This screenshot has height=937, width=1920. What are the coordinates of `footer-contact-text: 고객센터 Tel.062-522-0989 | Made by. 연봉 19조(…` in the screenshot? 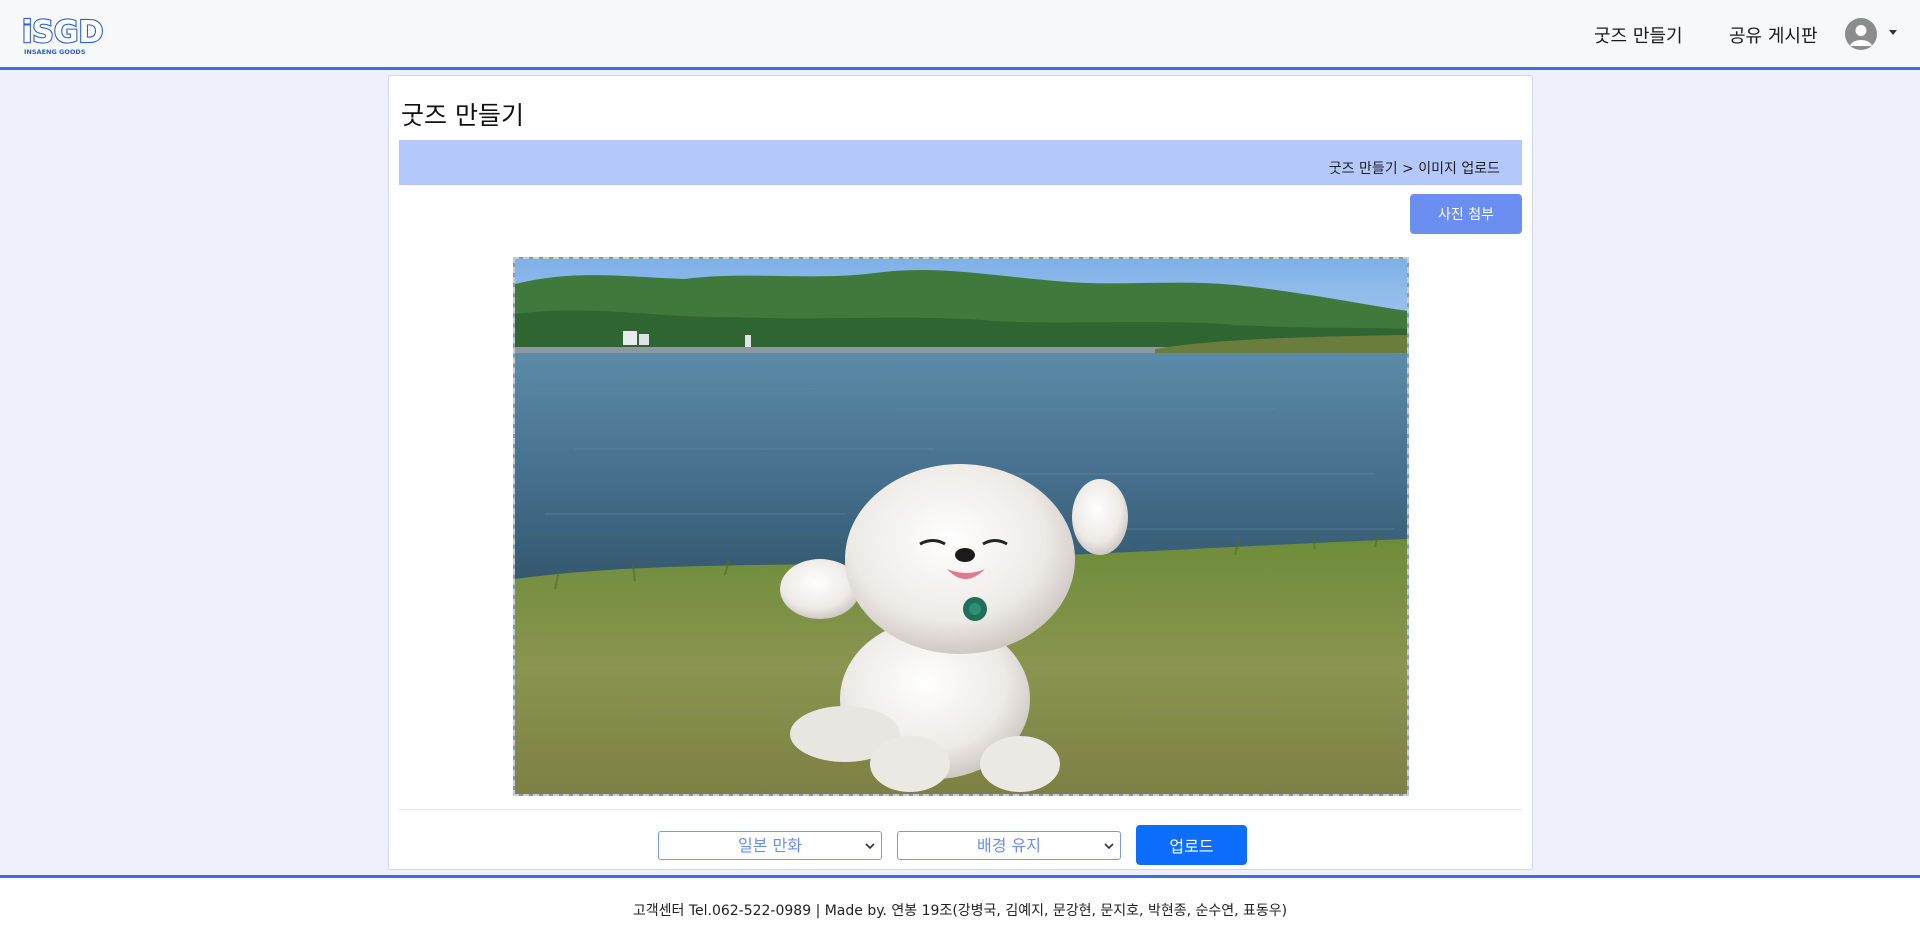 It's located at (960, 911).